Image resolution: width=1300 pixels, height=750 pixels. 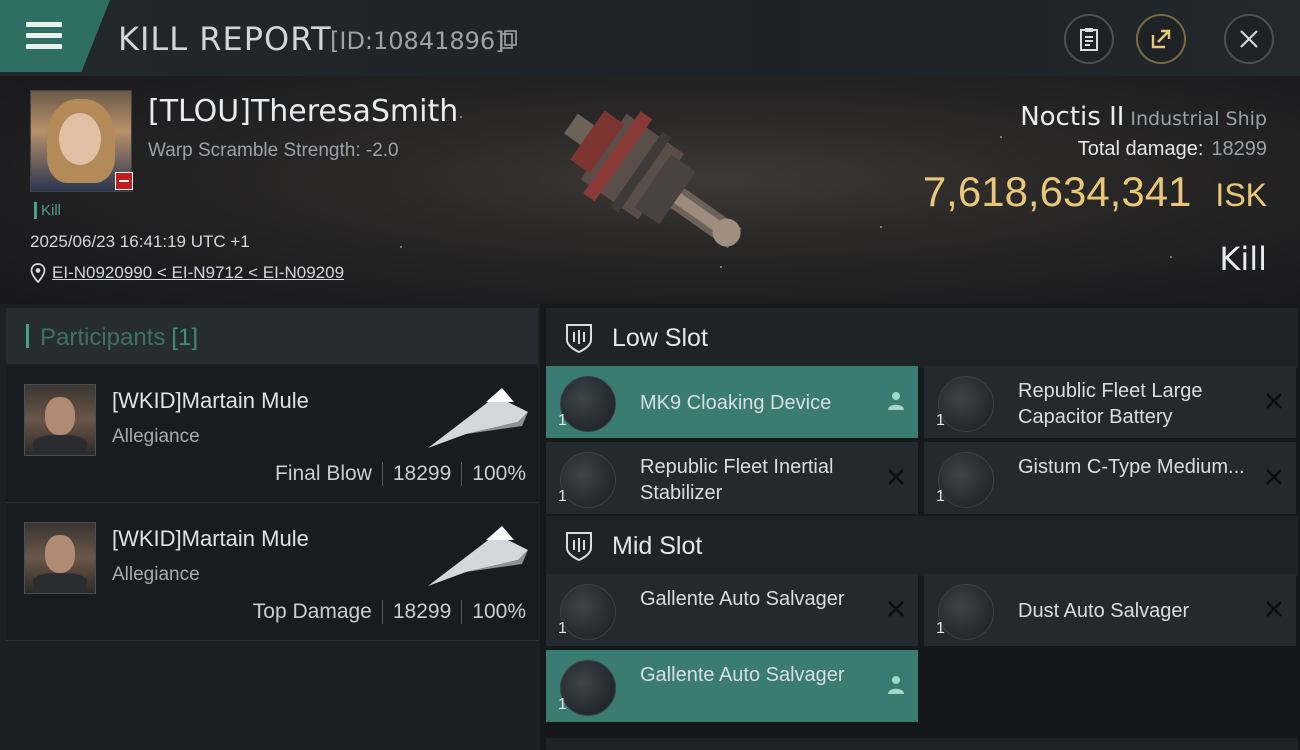 I want to click on inertial-stabilizer-icon, so click(x=588, y=480).